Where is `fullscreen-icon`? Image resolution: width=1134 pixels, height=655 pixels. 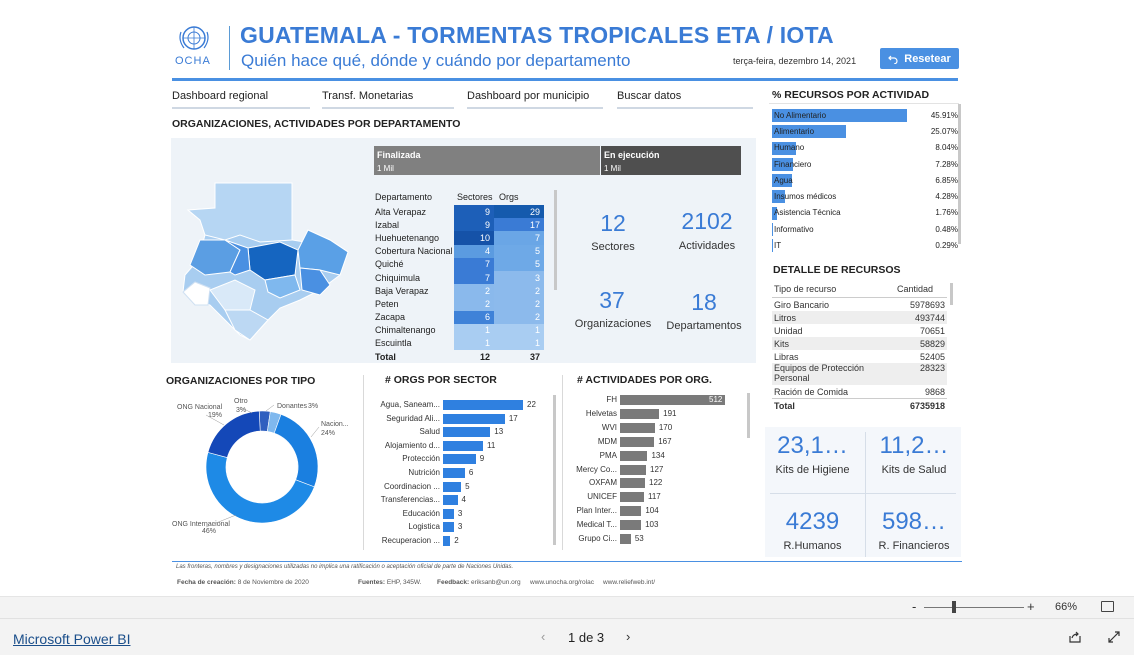 fullscreen-icon is located at coordinates (1114, 639).